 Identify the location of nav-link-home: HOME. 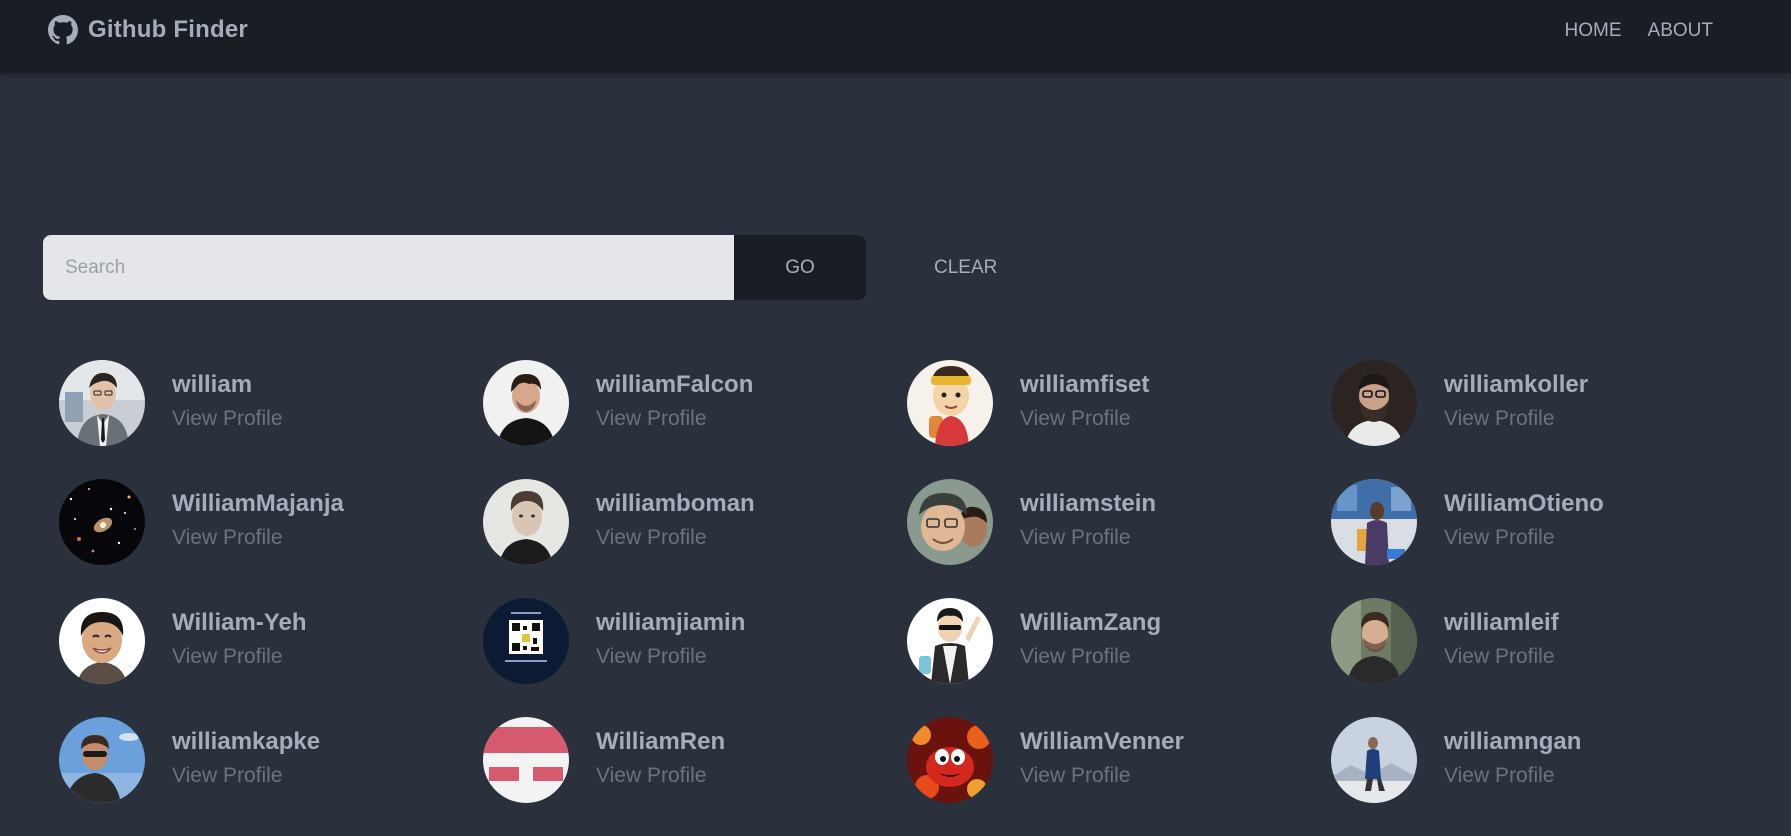
(1593, 31).